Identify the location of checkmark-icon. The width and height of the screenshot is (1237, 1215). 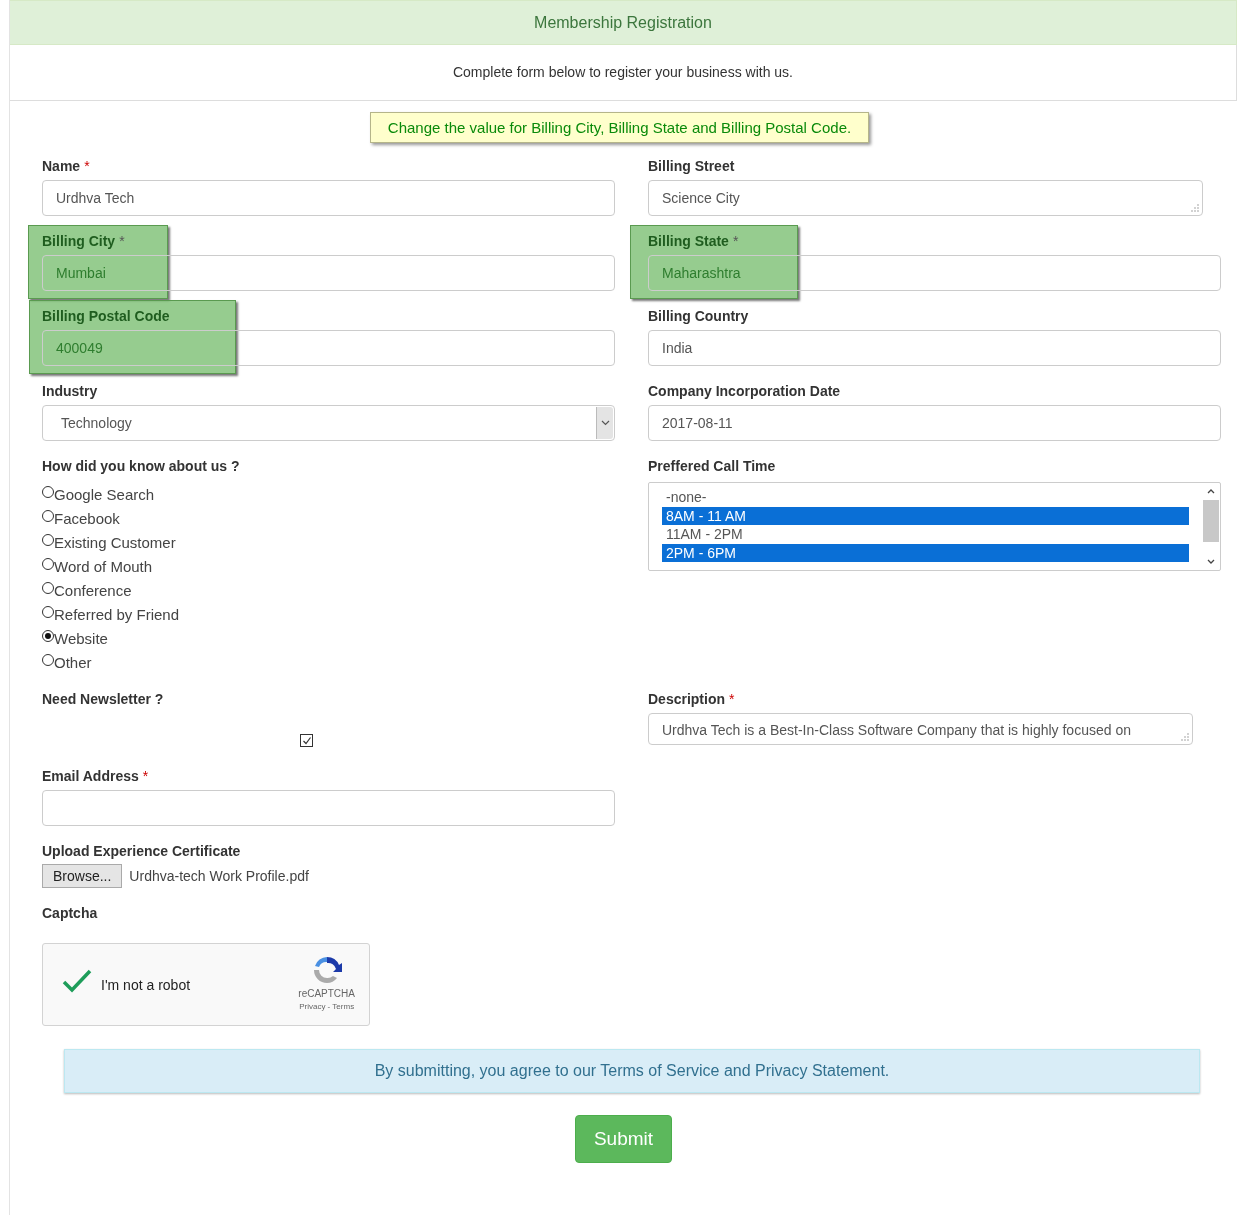
(77, 980).